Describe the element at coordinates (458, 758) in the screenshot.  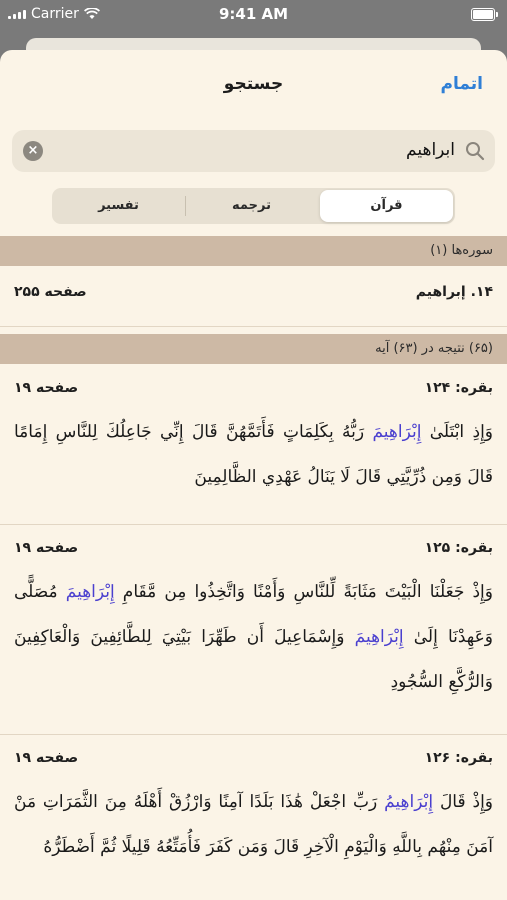
I see `verse-reference: بقره: ۱۲۶` at that location.